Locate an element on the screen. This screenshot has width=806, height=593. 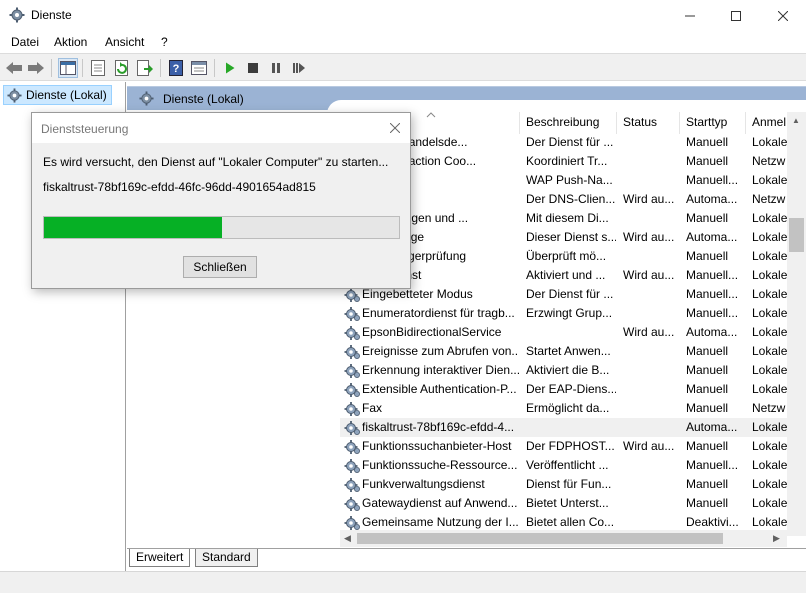
scroll-right-icon: ▶ is located at coordinates (776, 538).